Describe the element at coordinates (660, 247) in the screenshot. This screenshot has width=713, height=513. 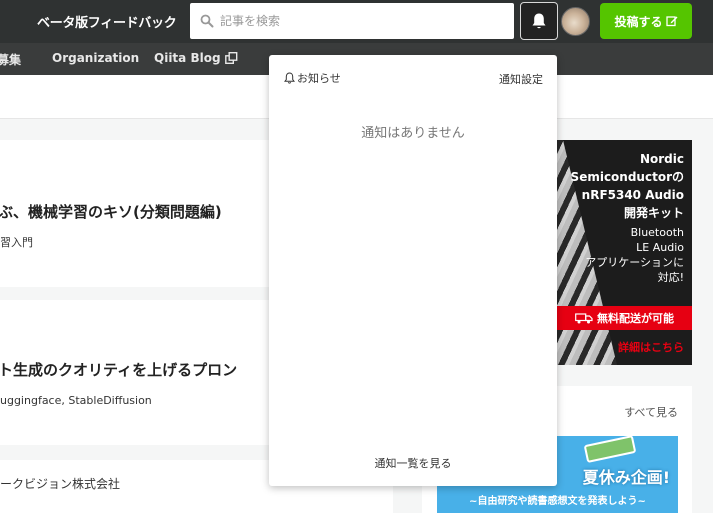
I see `ad-body-line: LE Audio` at that location.